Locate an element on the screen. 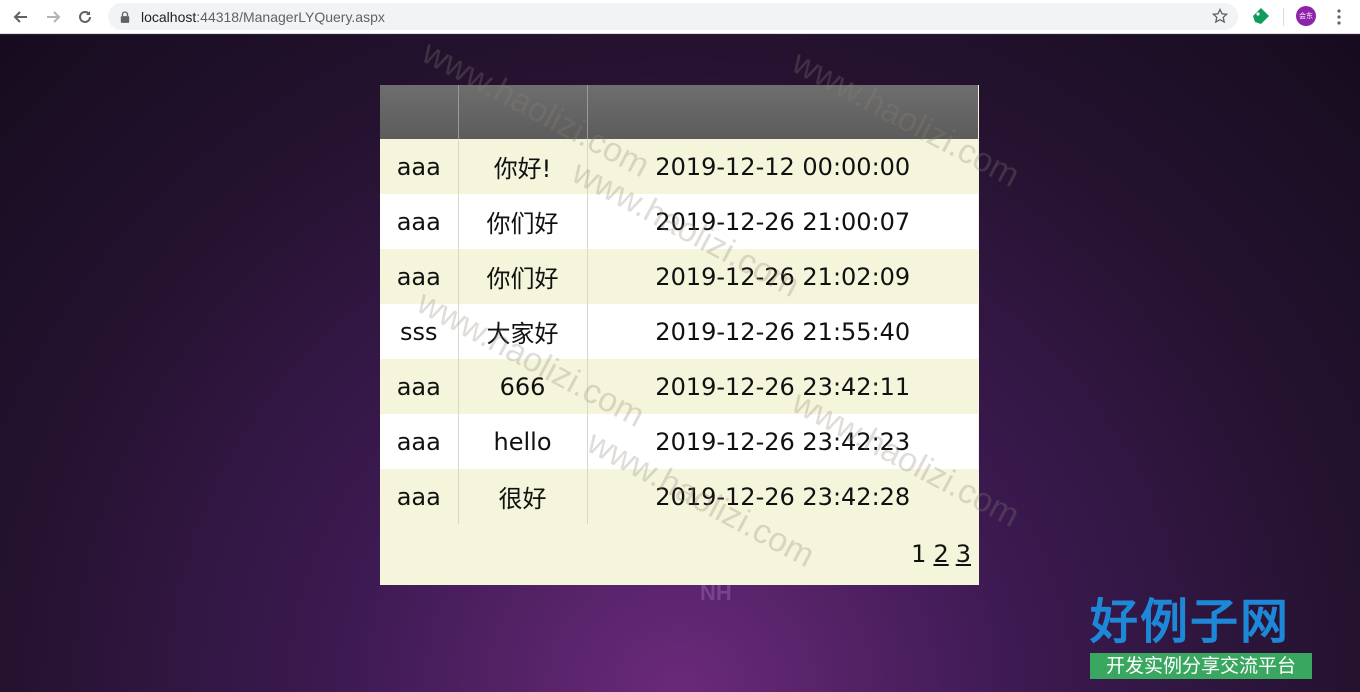 This screenshot has height=692, width=1360. cell-message: 大家好 is located at coordinates (523, 331).